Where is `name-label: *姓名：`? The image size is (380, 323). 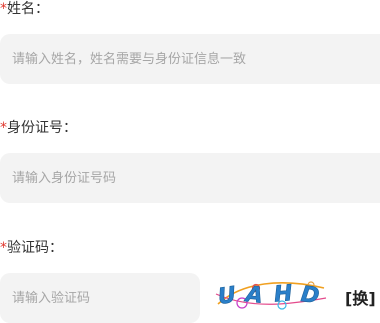 name-label: *姓名： is located at coordinates (24, 9).